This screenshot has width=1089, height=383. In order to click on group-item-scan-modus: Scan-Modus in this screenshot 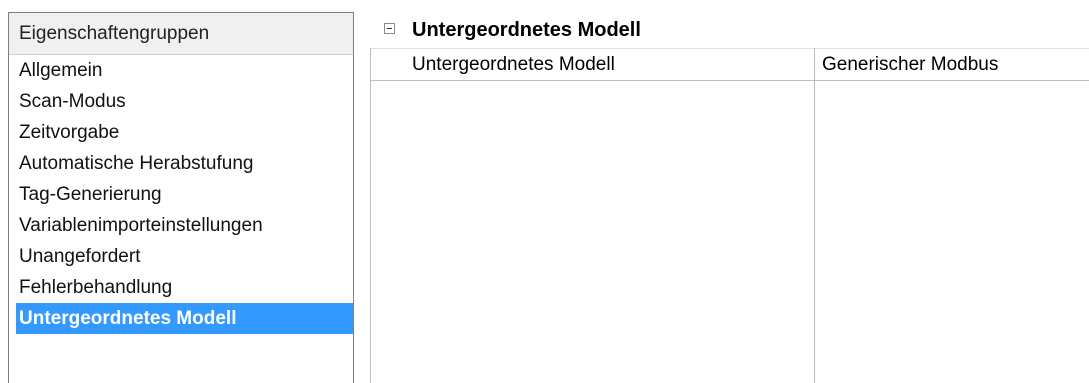, I will do `click(181, 101)`.